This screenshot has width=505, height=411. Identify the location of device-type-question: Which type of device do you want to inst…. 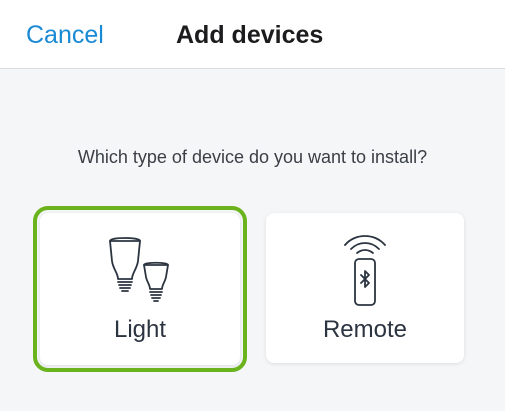
(252, 157).